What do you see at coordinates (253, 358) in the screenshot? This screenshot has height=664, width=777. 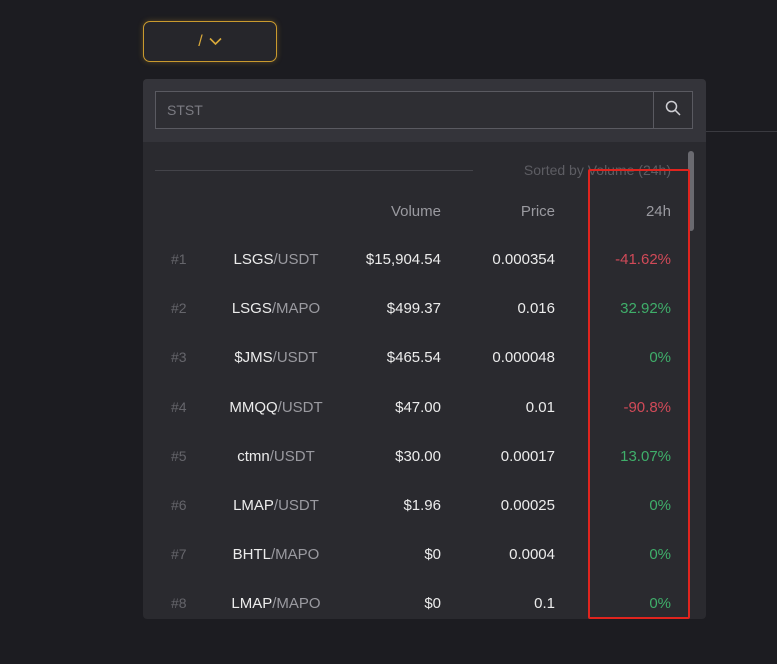 I see `pair-base: $JMS` at bounding box center [253, 358].